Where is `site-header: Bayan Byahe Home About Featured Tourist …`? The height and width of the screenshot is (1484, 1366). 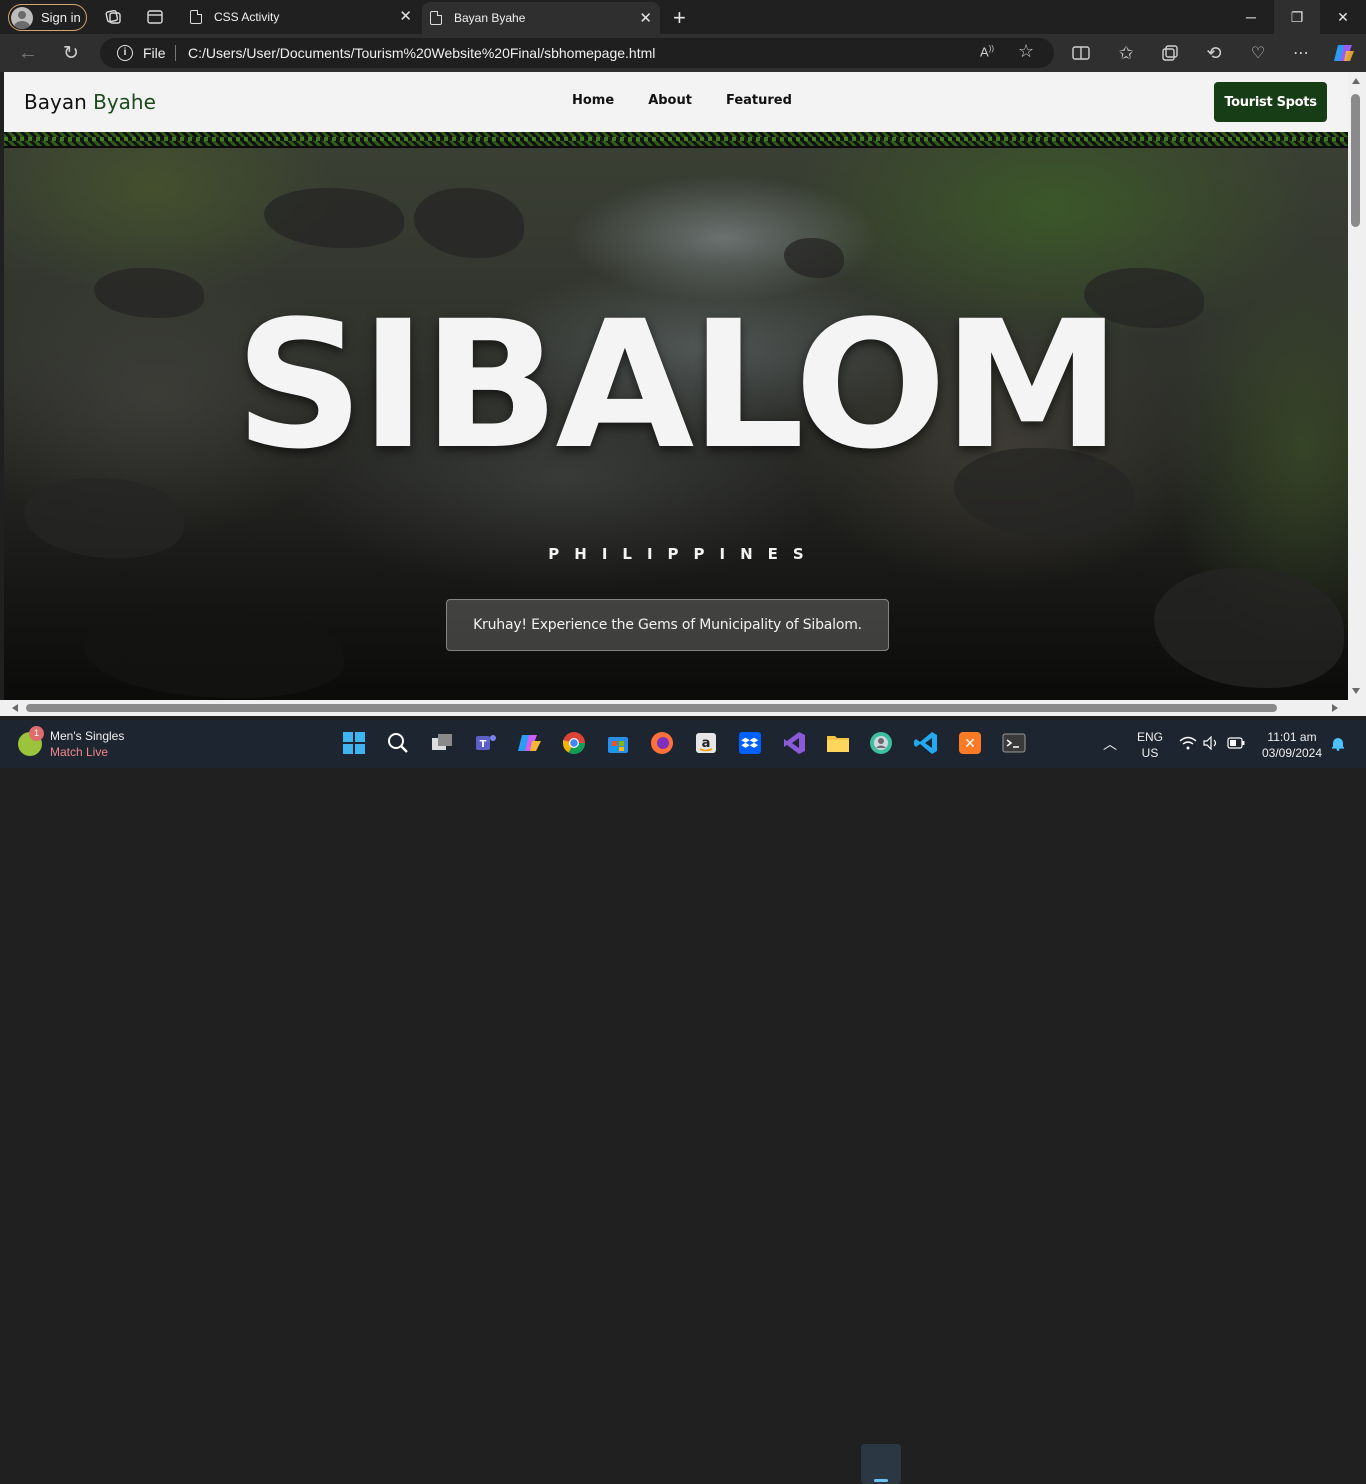
site-header: Bayan Byahe Home About Featured Tourist … is located at coordinates (676, 102).